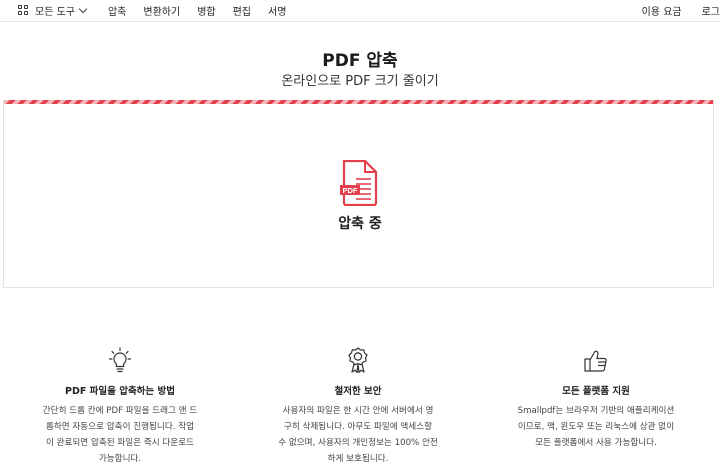 The image size is (720, 470). I want to click on chevron-down-icon, so click(83, 8).